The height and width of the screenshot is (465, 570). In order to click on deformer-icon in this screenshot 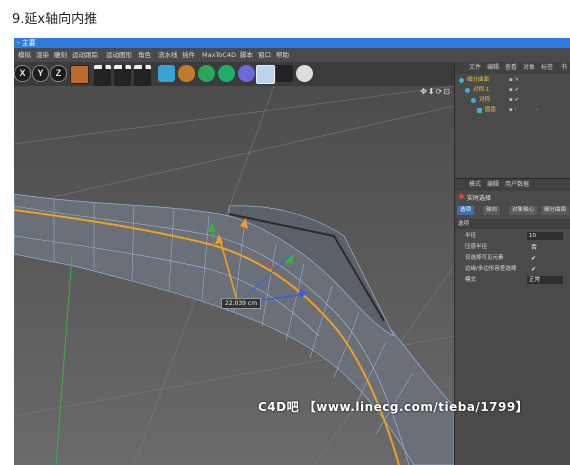, I will do `click(226, 73)`.